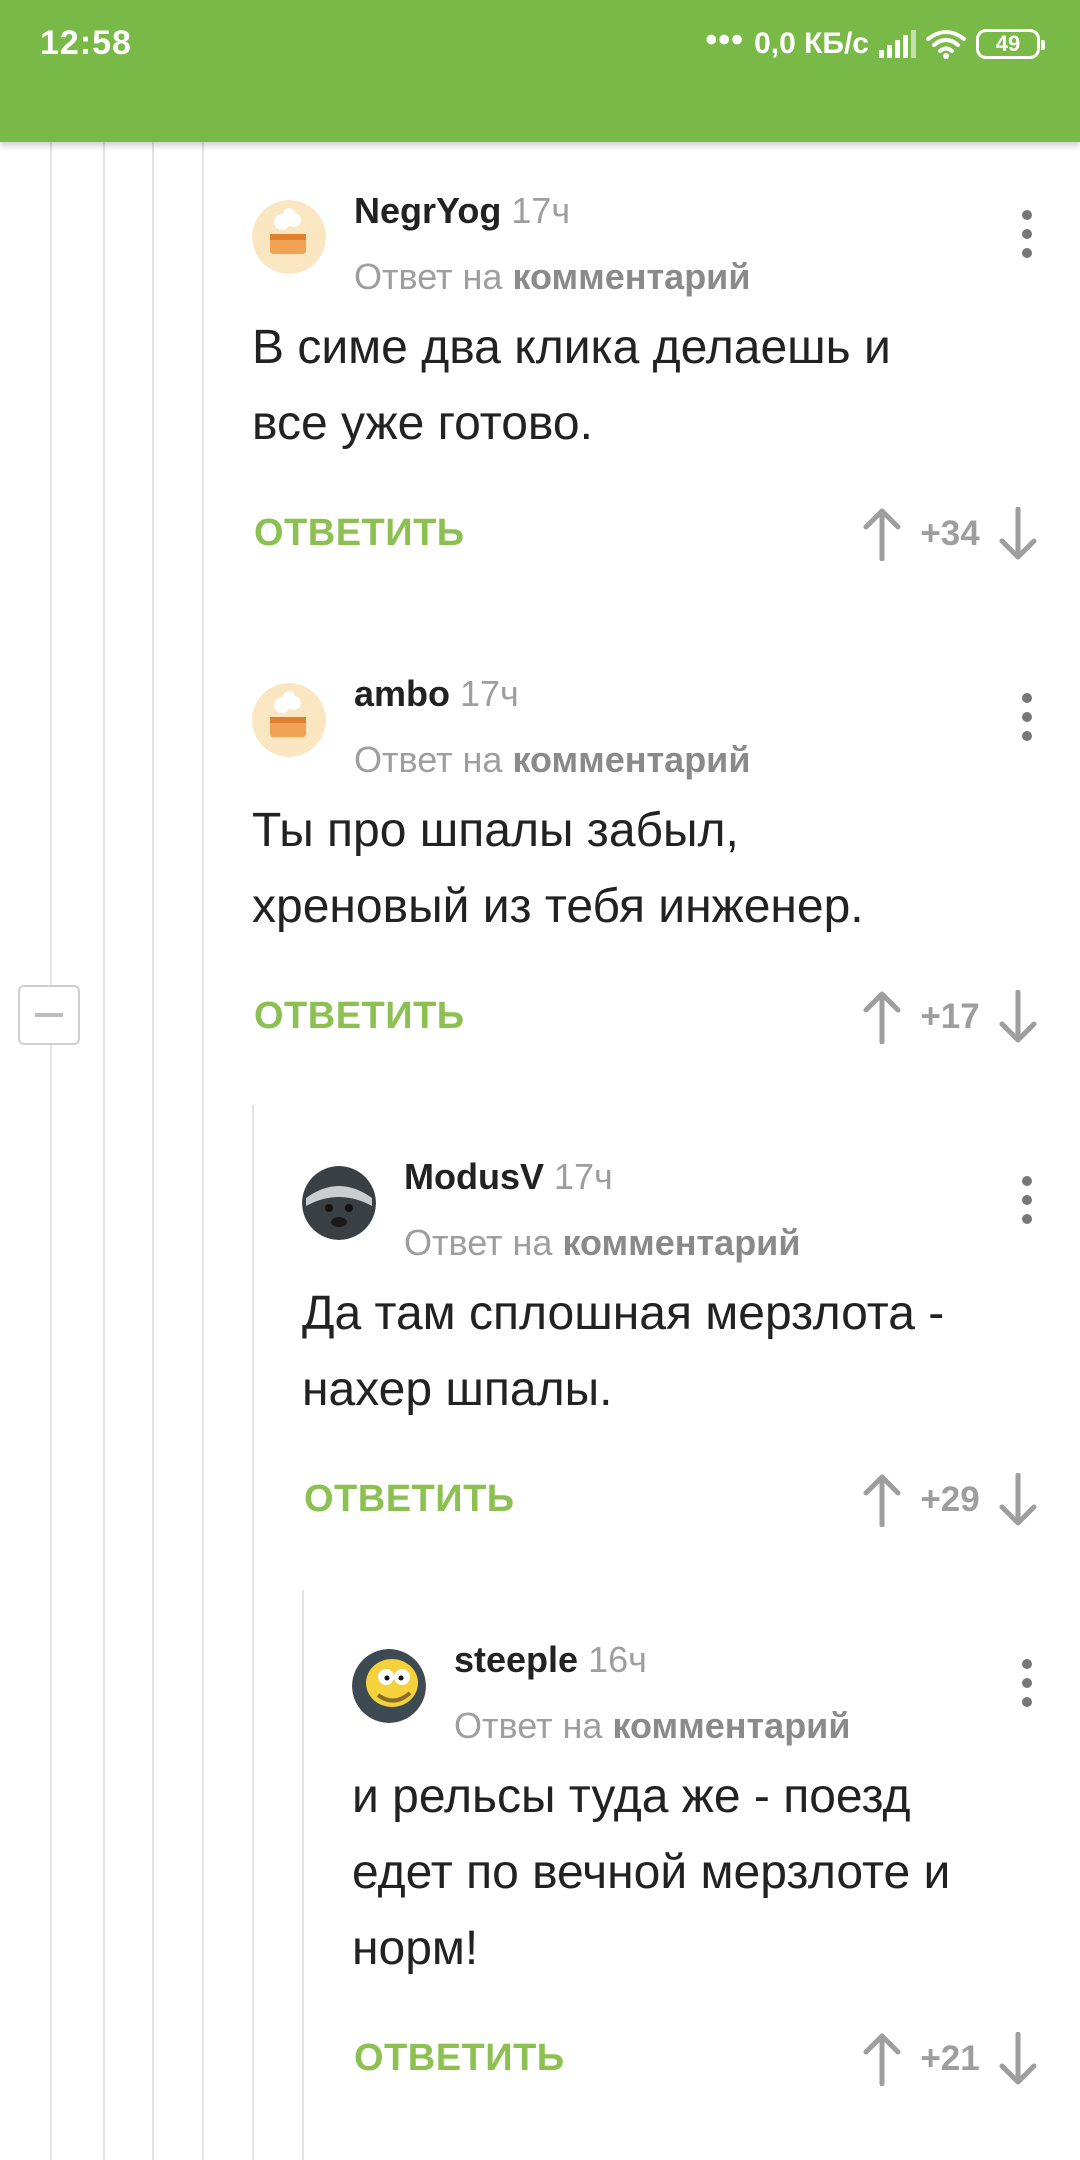  I want to click on vote-controls: +34, so click(950, 534).